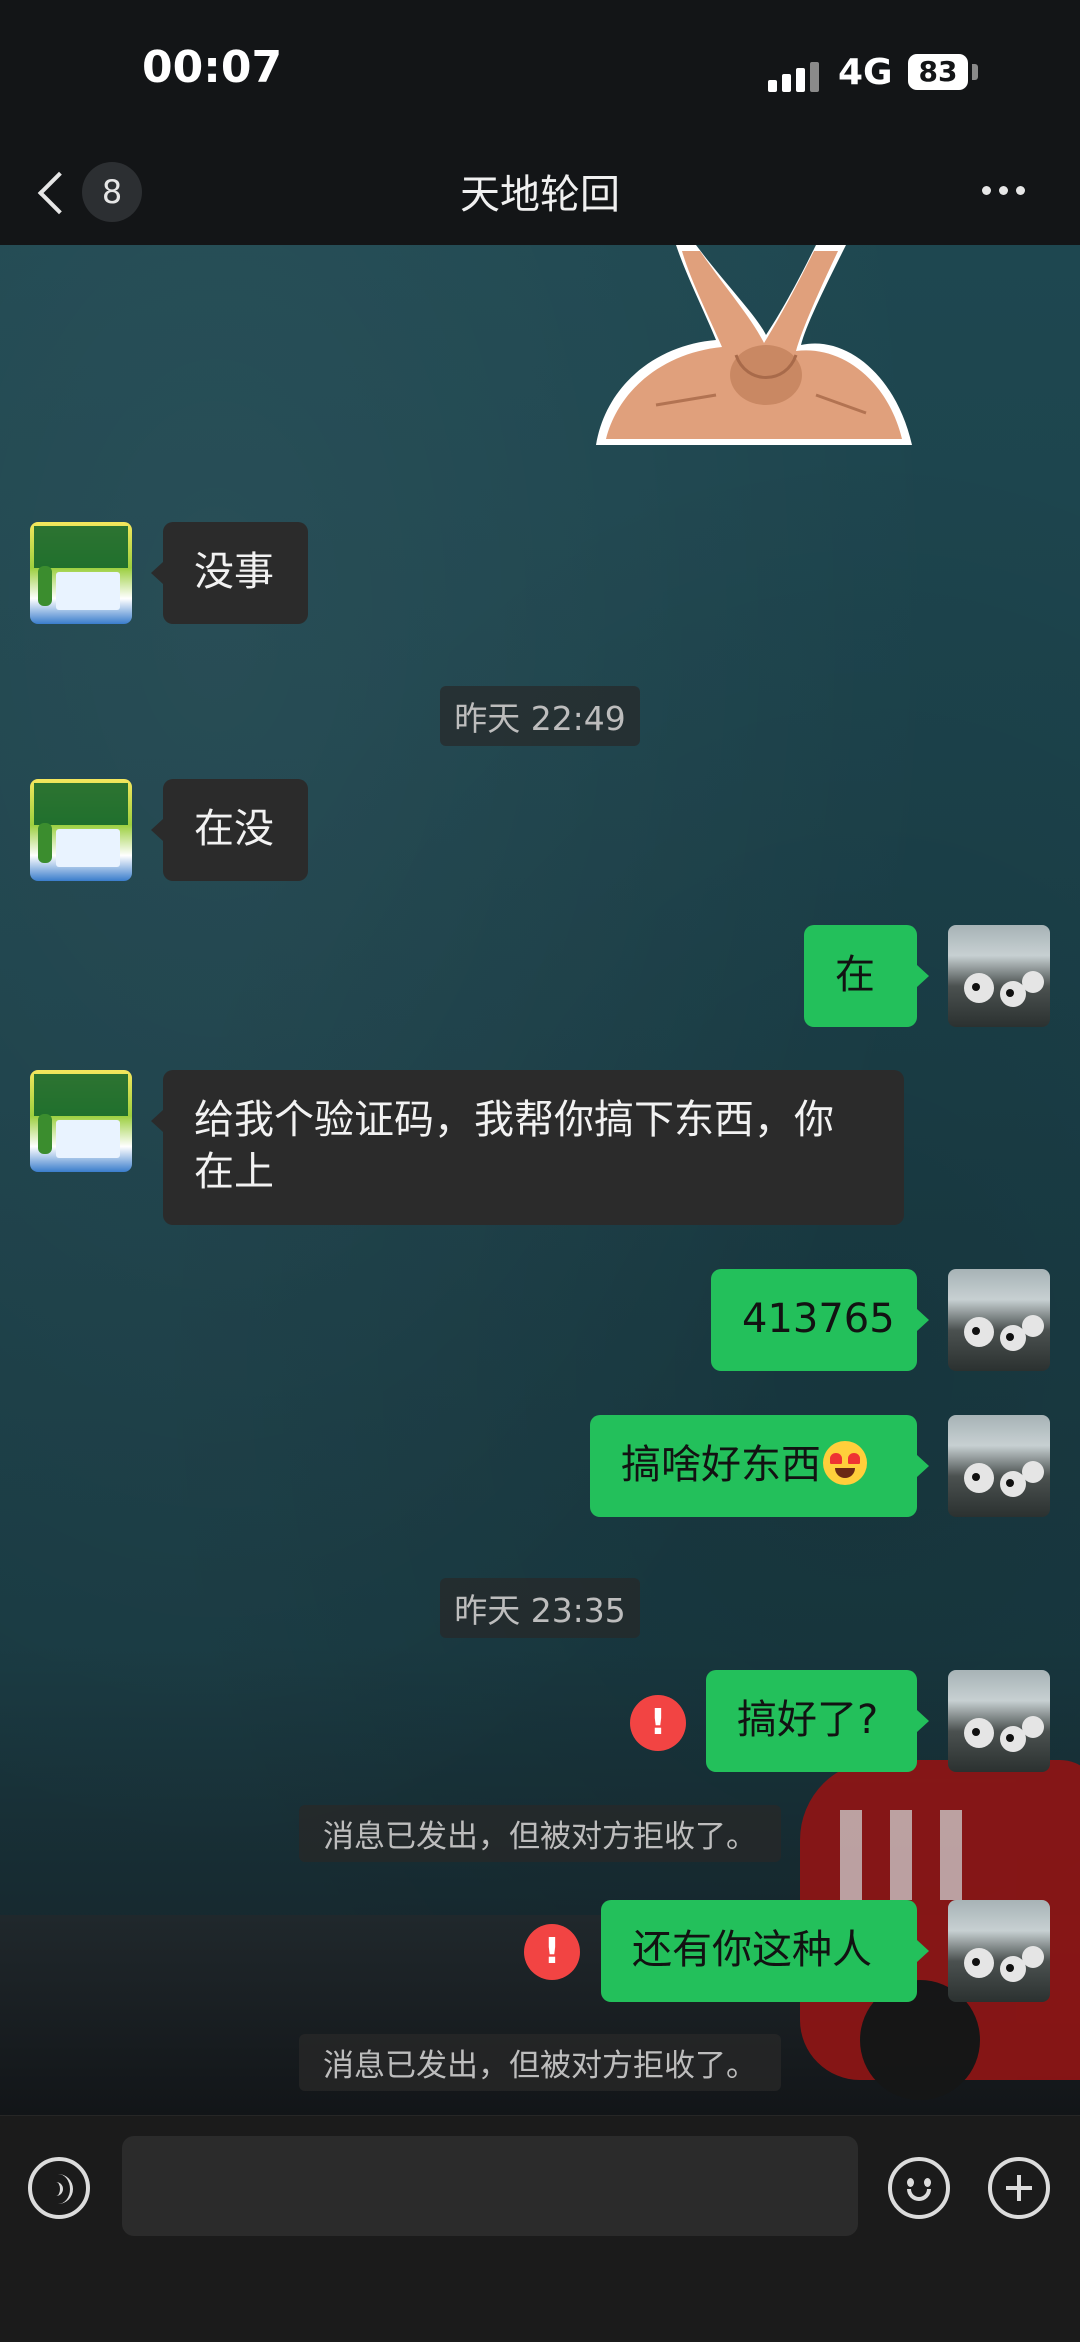  I want to click on received-message-bubble: 给我个验证码，我帮你搞下东西，你在上, so click(533, 1147).